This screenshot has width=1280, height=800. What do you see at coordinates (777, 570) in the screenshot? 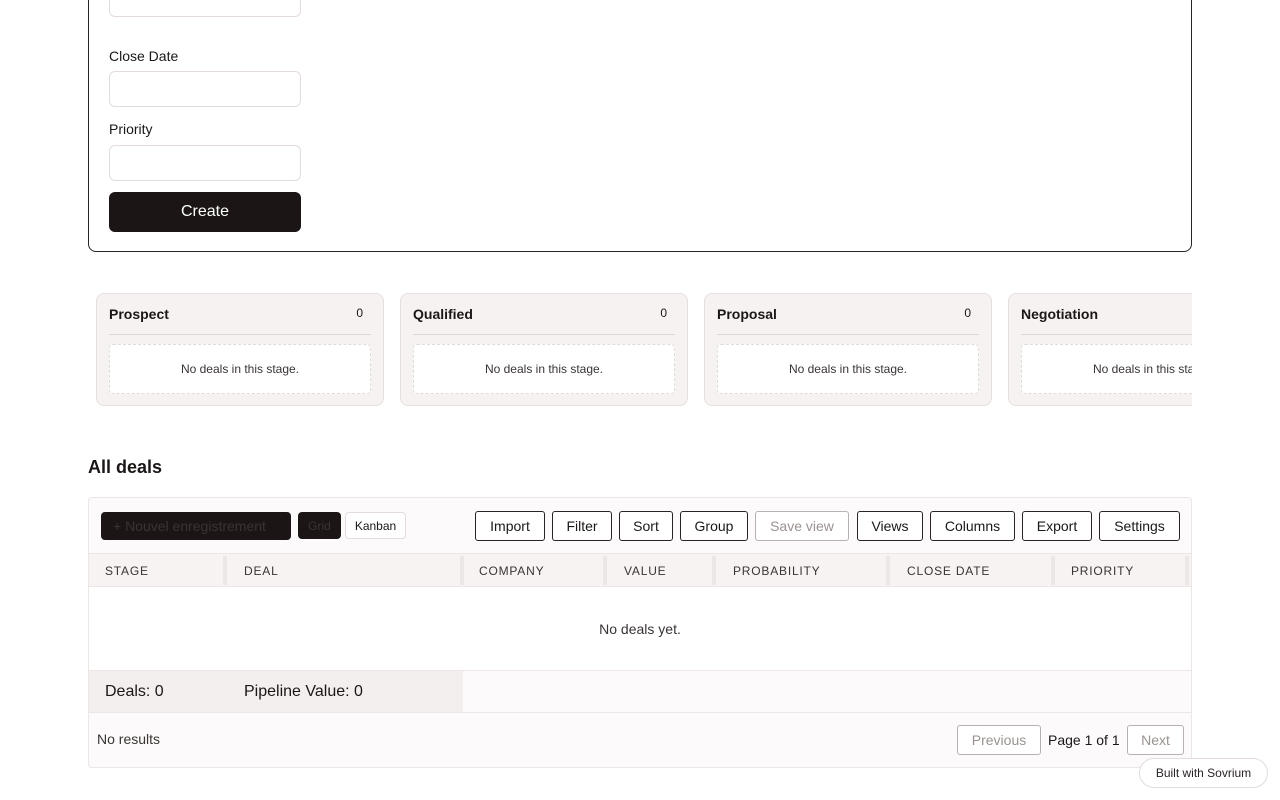
I see `column-header-probability: PROBABILITY` at bounding box center [777, 570].